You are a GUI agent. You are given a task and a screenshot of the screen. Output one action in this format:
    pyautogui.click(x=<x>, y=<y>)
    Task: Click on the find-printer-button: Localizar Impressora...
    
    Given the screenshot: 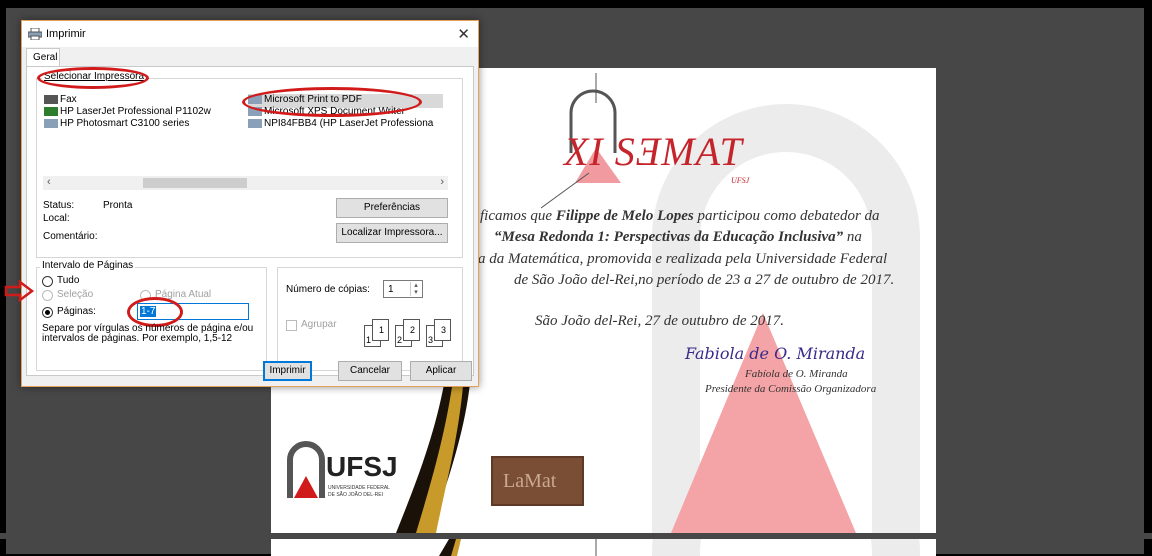 What is the action you would take?
    pyautogui.click(x=392, y=233)
    